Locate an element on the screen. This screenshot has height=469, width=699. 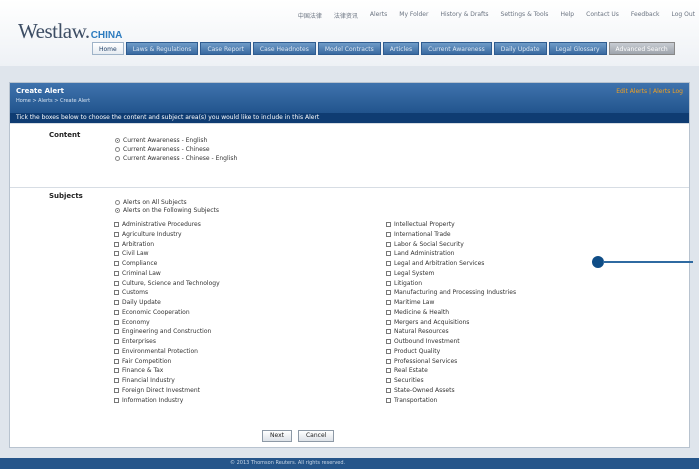
util-link: Feedback is located at coordinates (645, 15).